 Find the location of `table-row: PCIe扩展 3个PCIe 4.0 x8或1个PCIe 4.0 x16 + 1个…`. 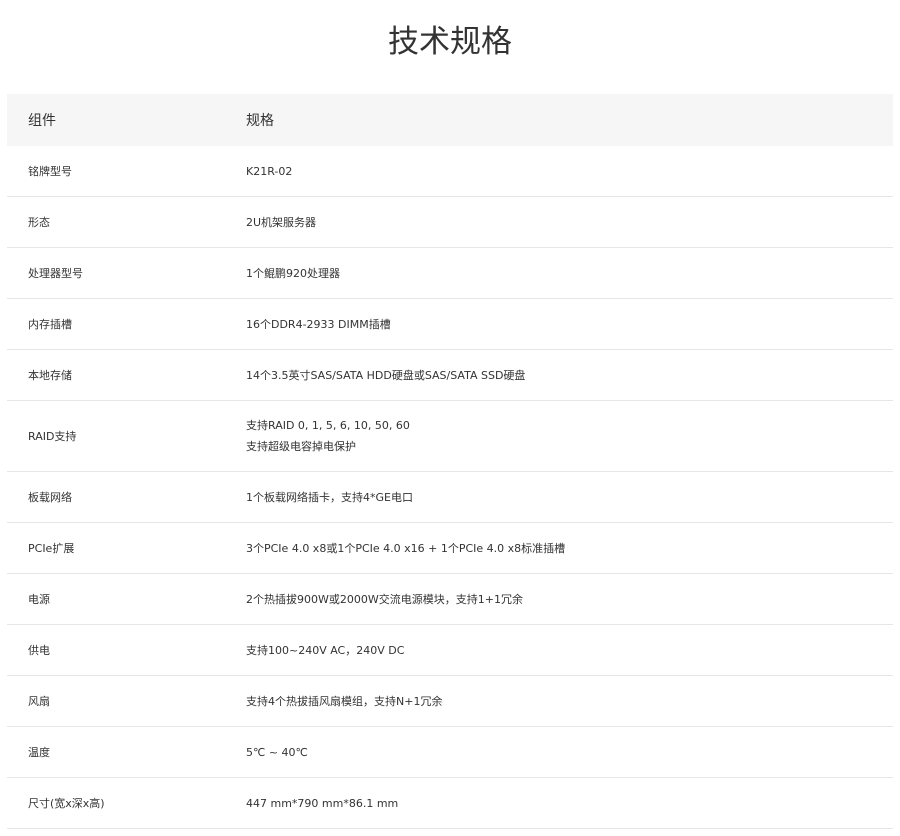

table-row: PCIe扩展 3个PCIe 4.0 x8或1个PCIe 4.0 x16 + 1个… is located at coordinates (450, 548).